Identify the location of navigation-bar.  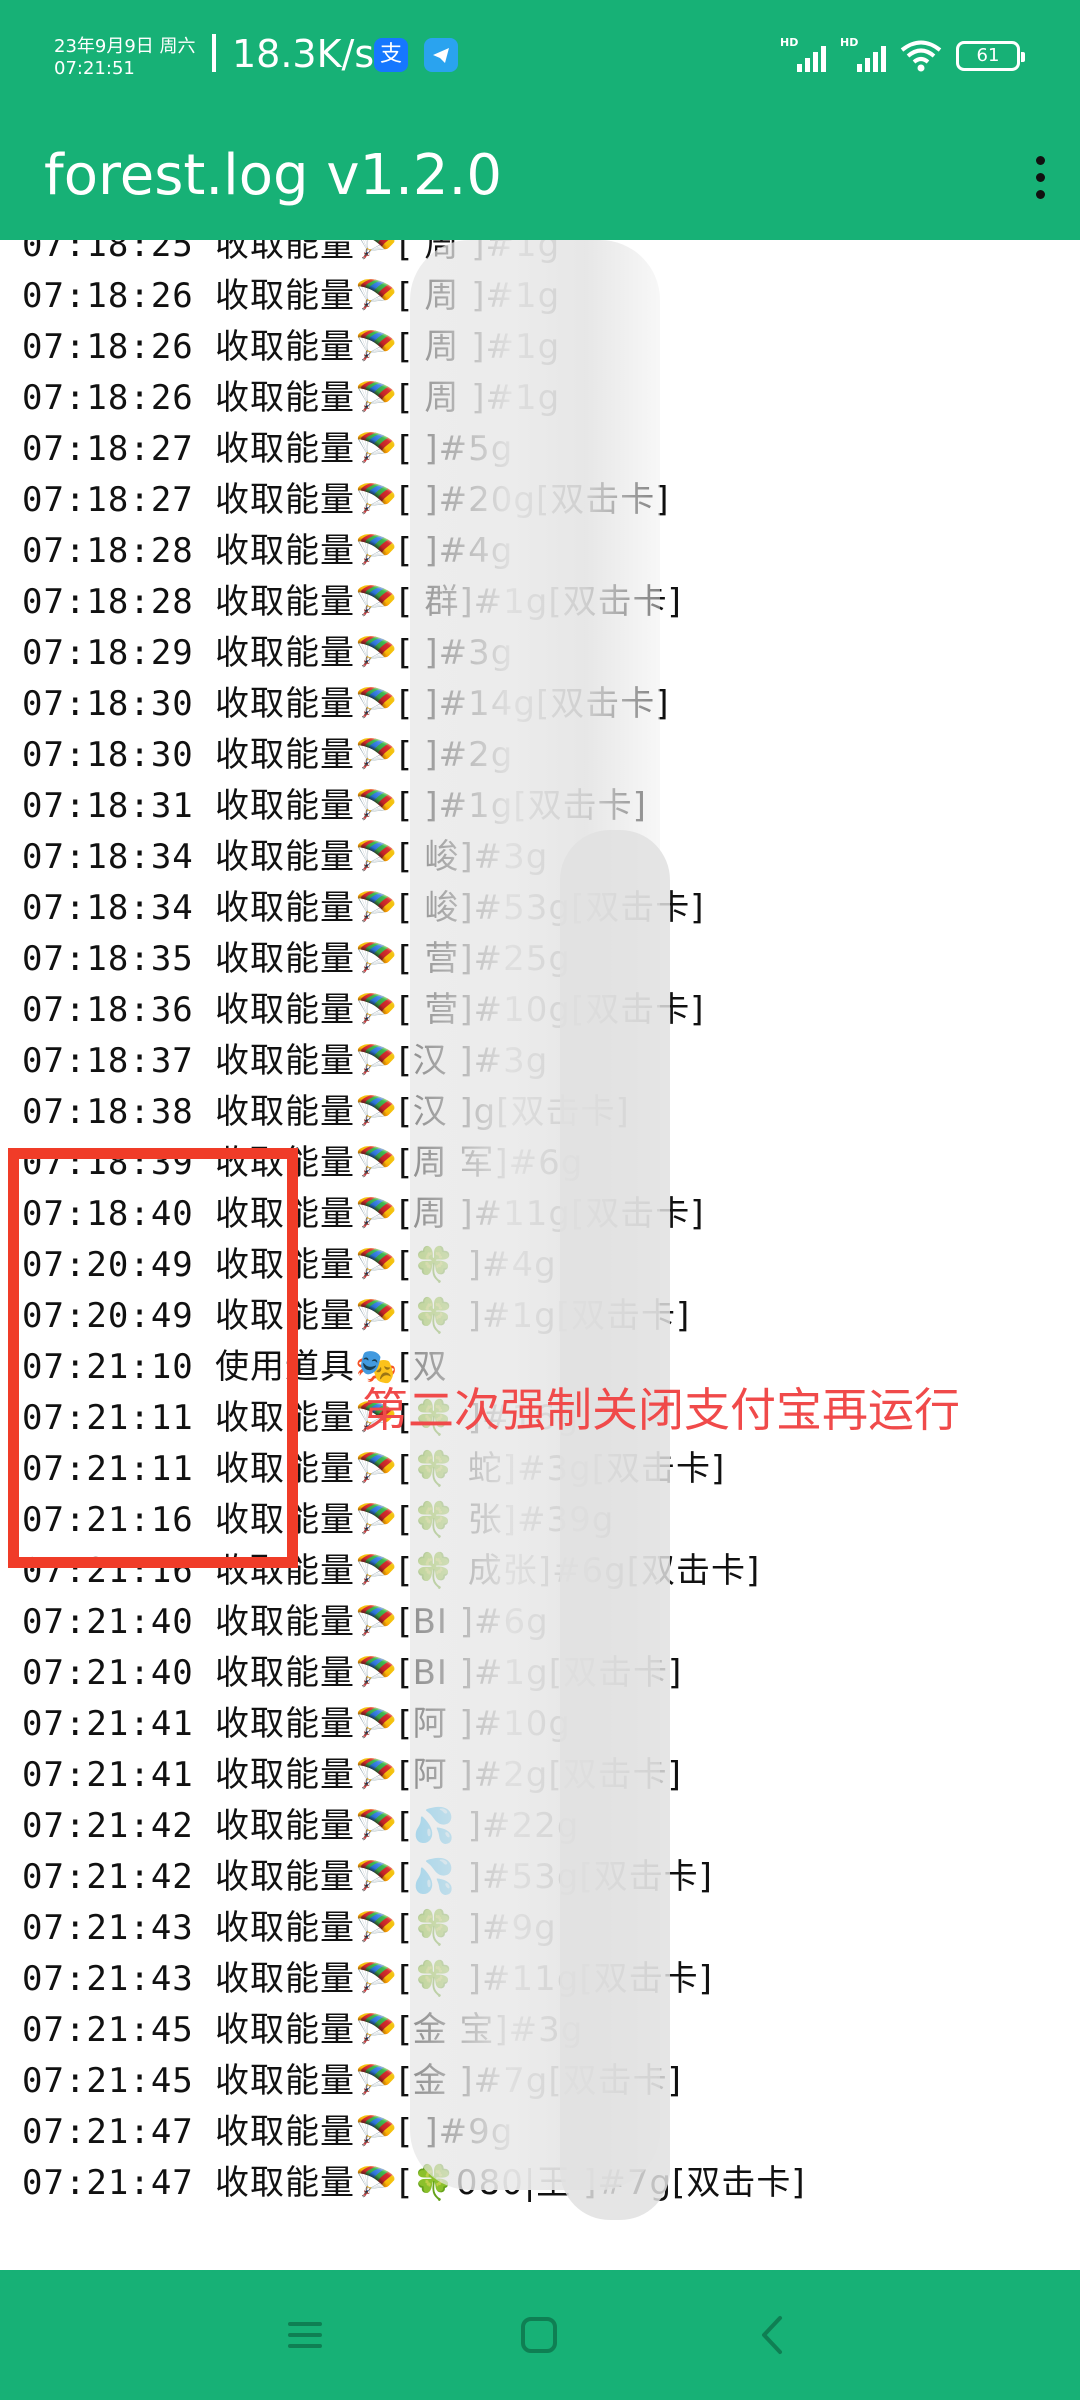
(540, 2335).